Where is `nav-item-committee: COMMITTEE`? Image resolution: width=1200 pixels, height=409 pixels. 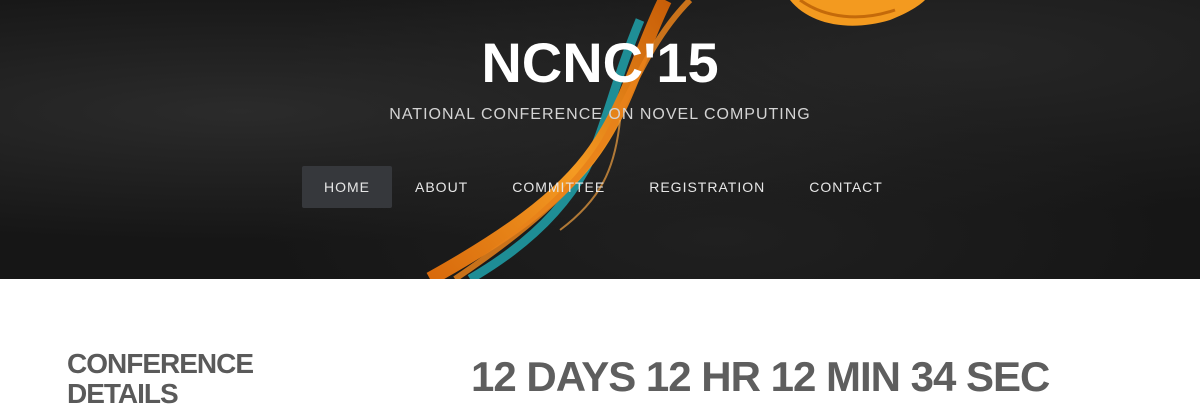 nav-item-committee: COMMITTEE is located at coordinates (558, 187).